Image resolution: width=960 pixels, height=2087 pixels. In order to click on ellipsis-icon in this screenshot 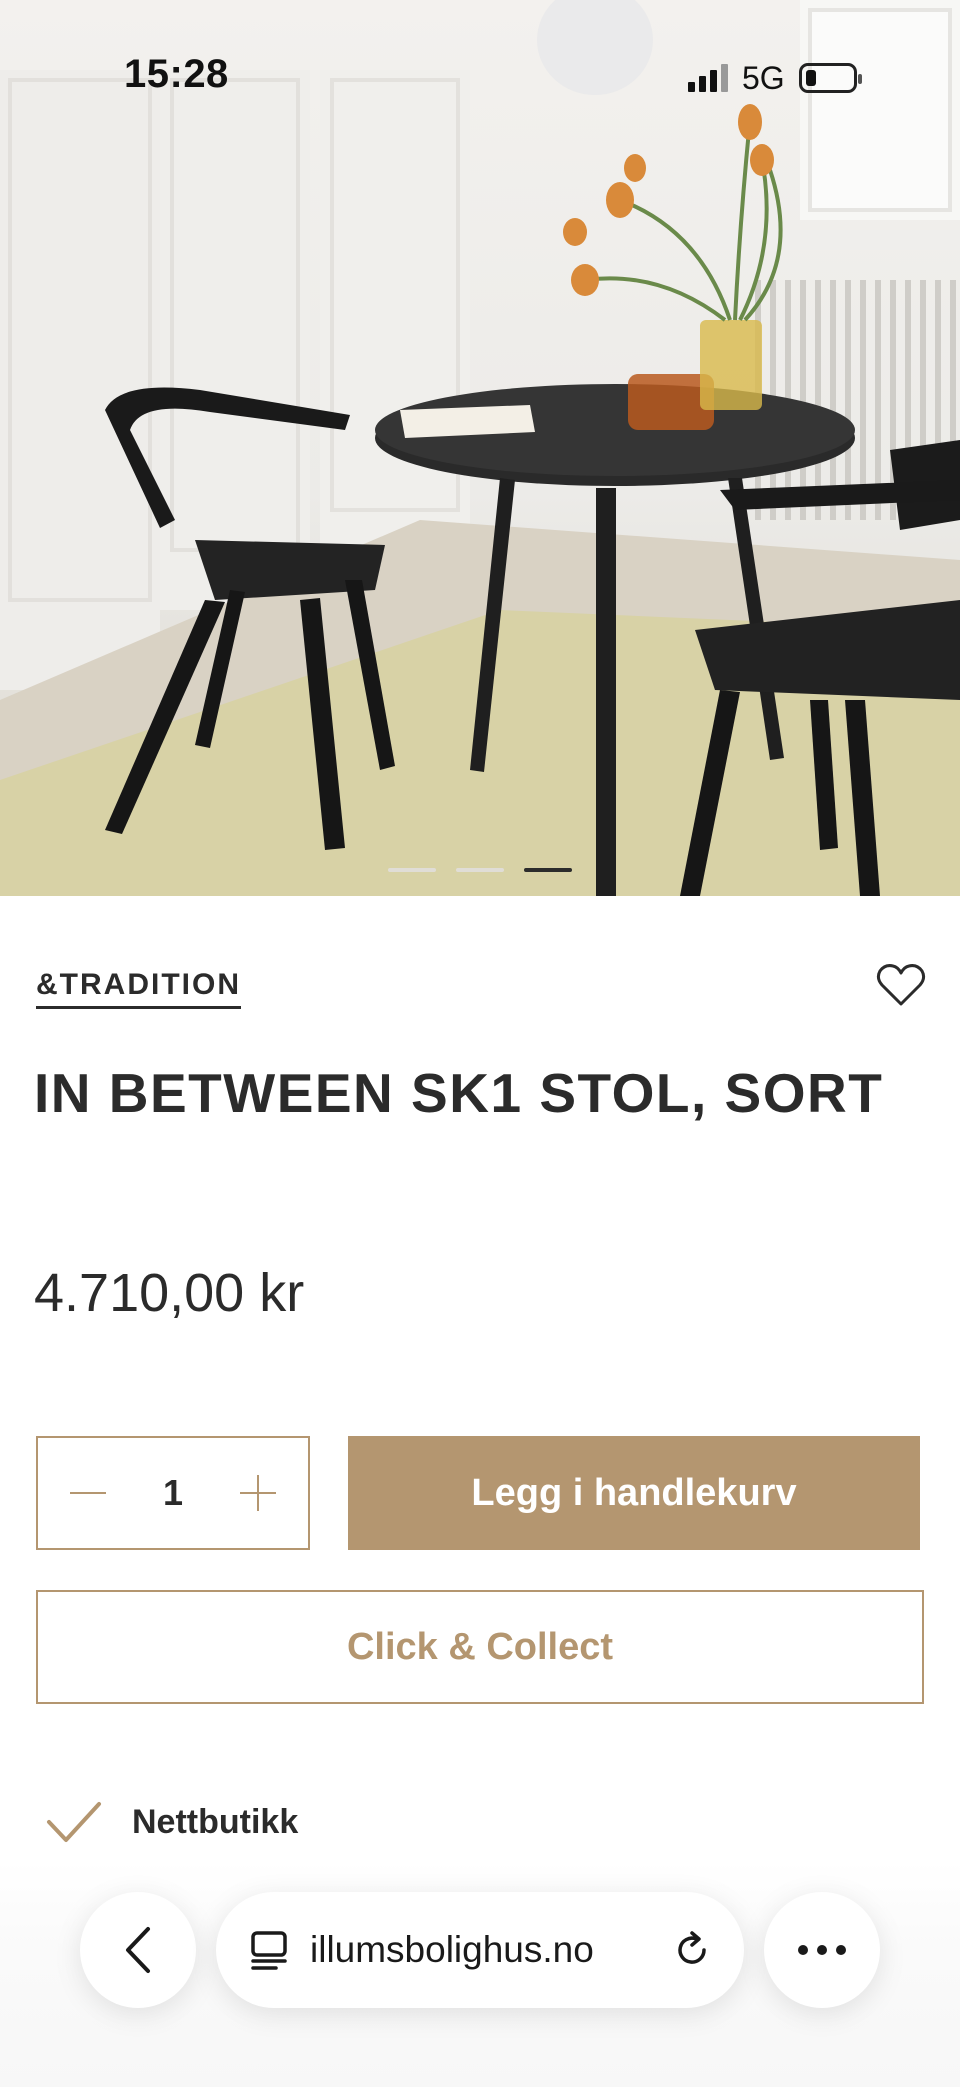, I will do `click(822, 1950)`.